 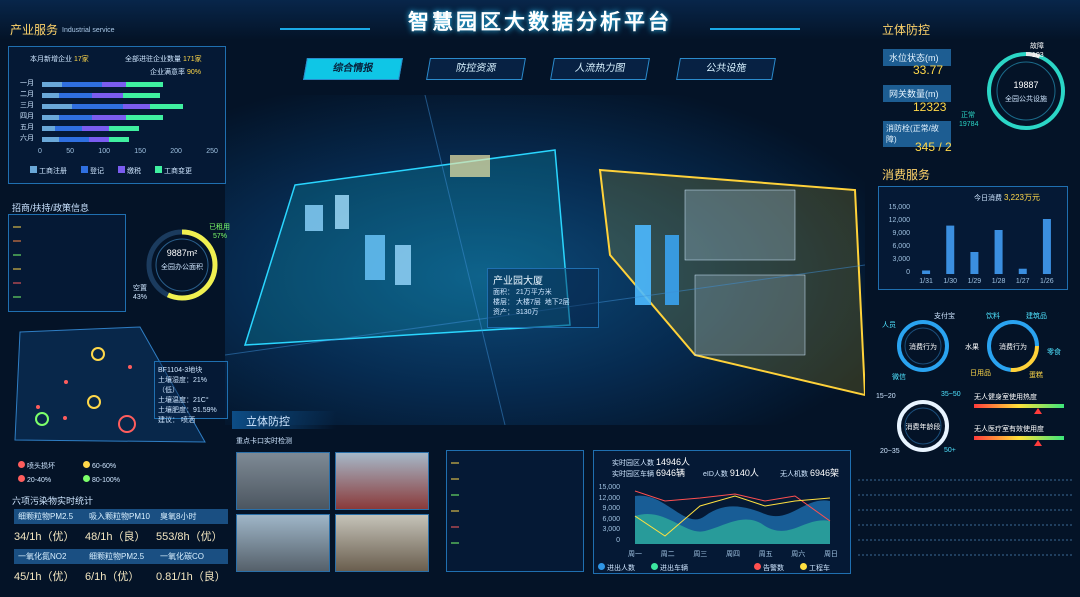 What do you see at coordinates (611, 530) in the screenshot?
I see `axis-tick: 3,000` at bounding box center [611, 530].